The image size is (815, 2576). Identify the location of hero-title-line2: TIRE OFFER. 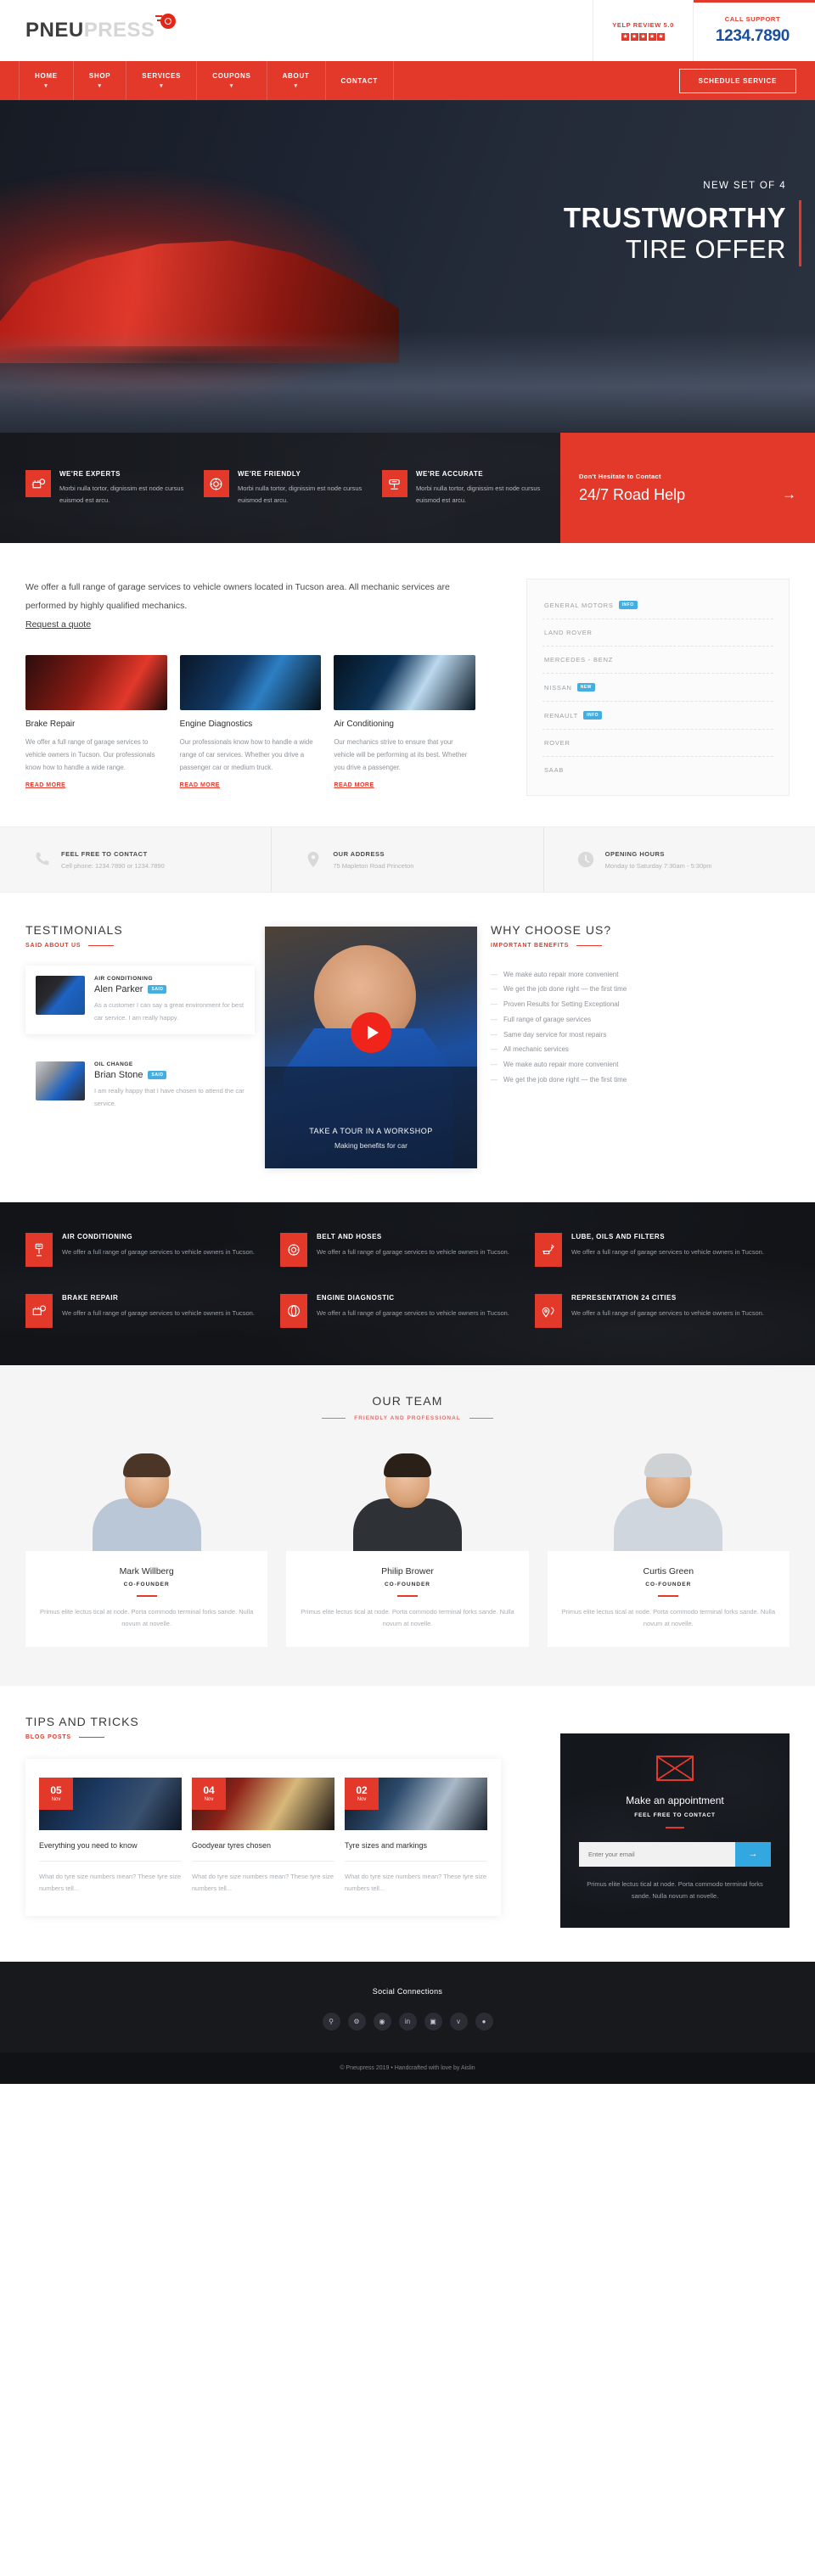
(706, 248).